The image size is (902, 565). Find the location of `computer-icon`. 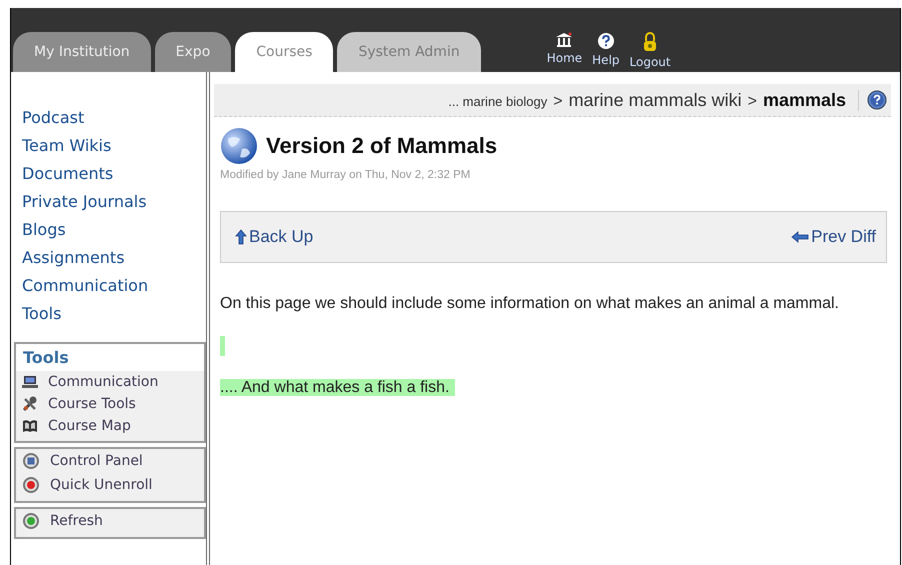

computer-icon is located at coordinates (30, 382).